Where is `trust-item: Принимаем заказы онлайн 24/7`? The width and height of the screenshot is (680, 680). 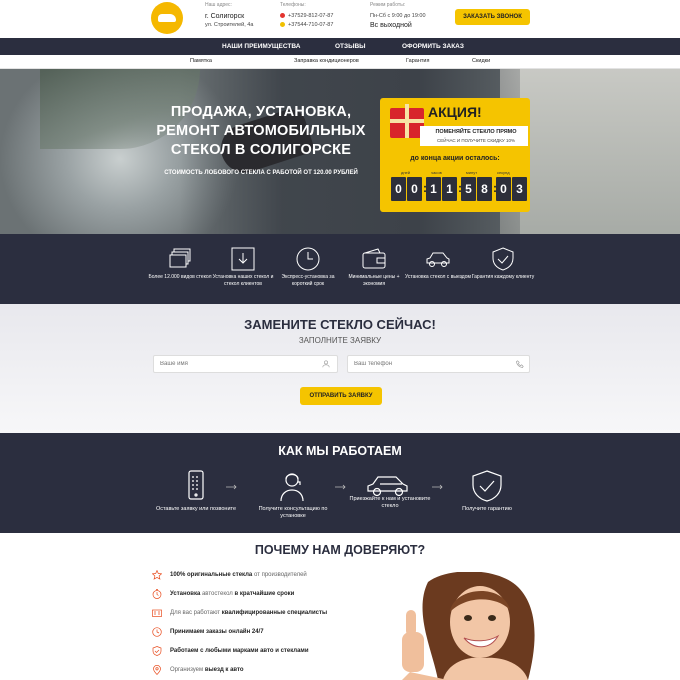 trust-item: Принимаем заказы онлайн 24/7 is located at coordinates (282, 633).